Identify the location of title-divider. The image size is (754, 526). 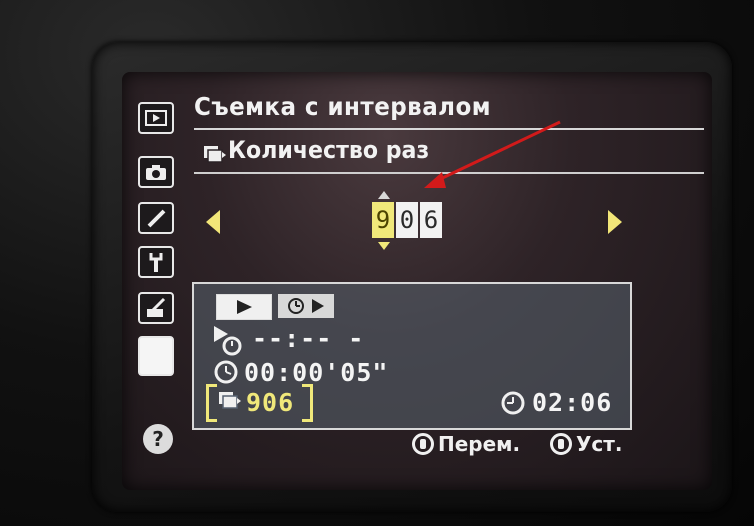
(449, 129).